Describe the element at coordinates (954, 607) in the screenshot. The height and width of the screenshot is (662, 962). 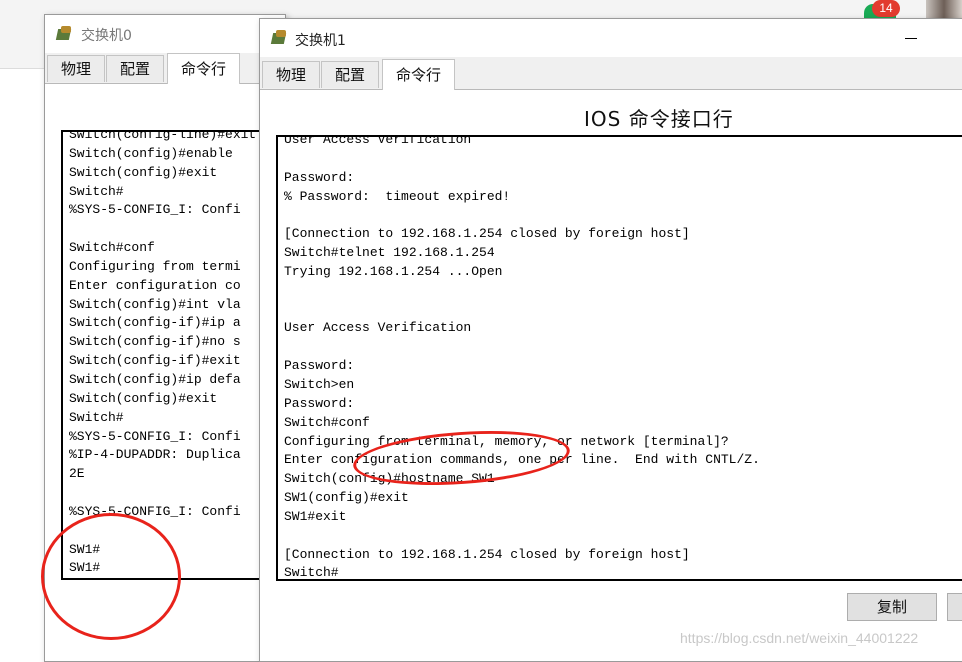
I see `paste-button` at that location.